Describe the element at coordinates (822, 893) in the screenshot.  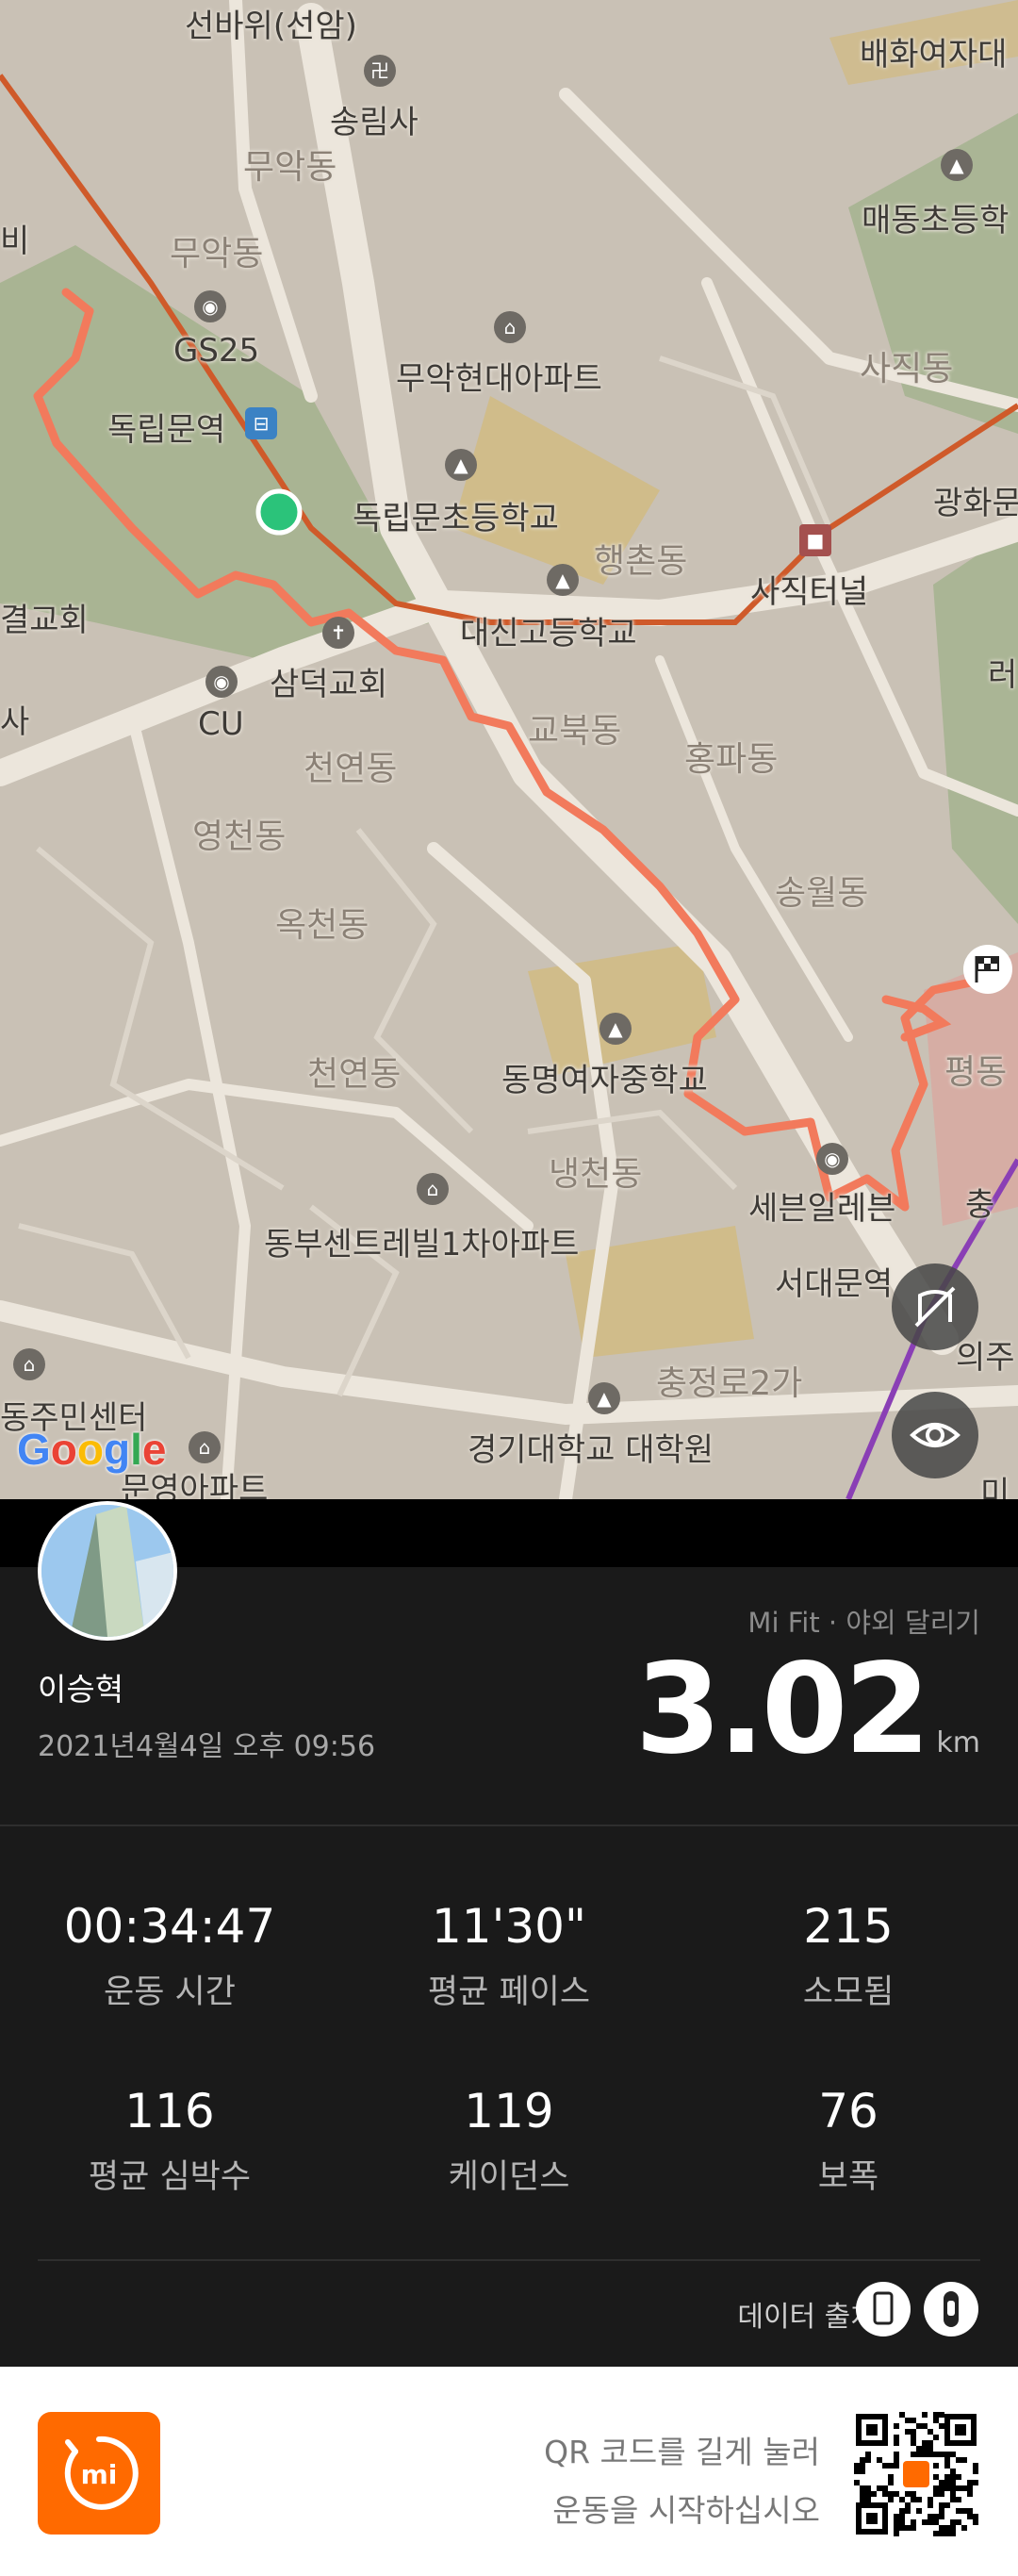
I see `map-label: 송월동` at that location.